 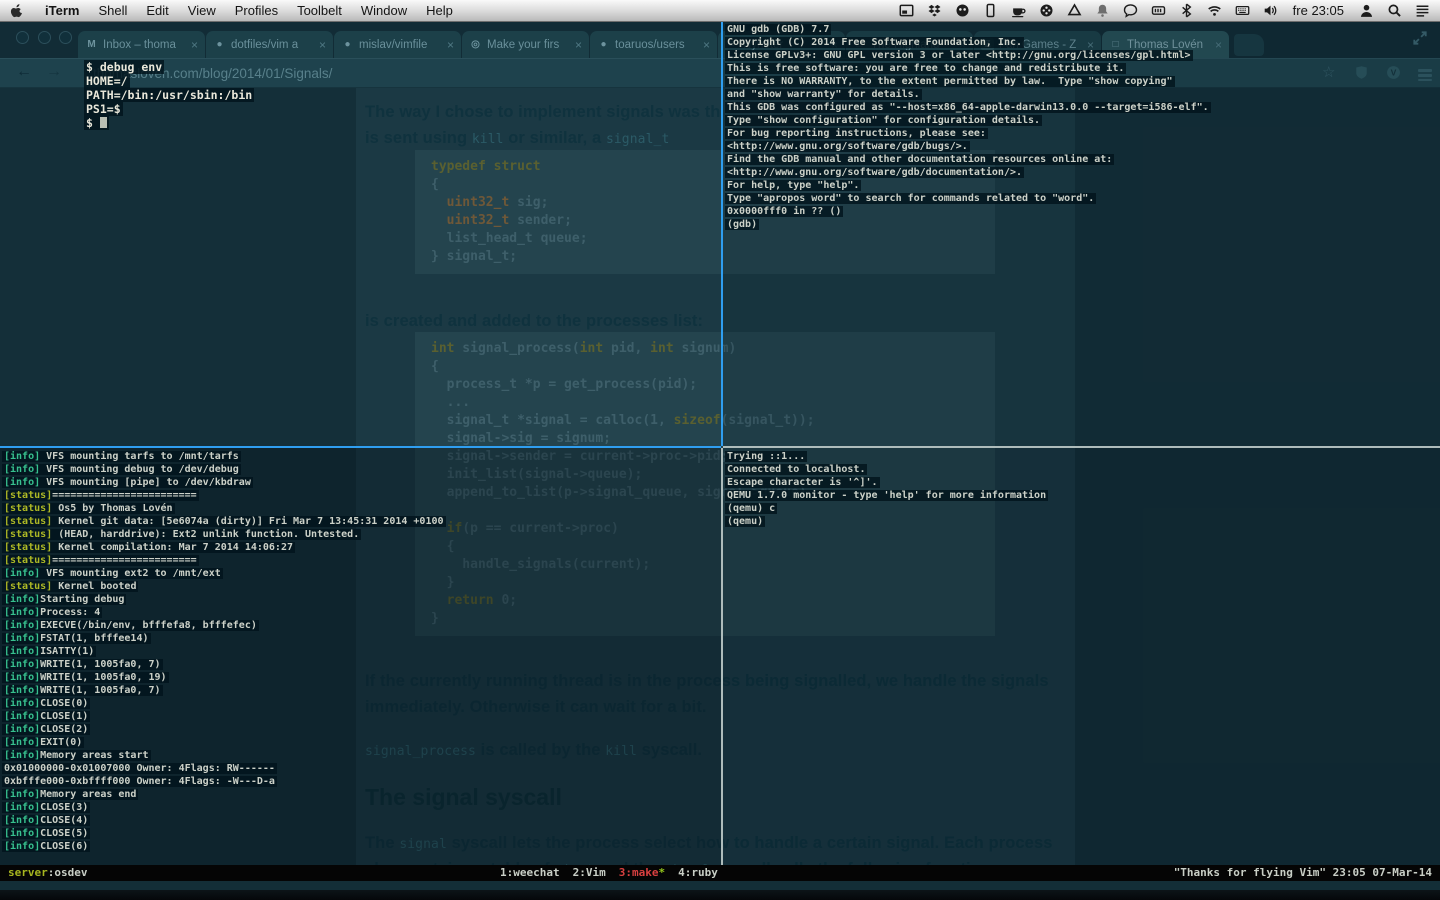 What do you see at coordinates (1046, 10) in the screenshot?
I see `film-icon` at bounding box center [1046, 10].